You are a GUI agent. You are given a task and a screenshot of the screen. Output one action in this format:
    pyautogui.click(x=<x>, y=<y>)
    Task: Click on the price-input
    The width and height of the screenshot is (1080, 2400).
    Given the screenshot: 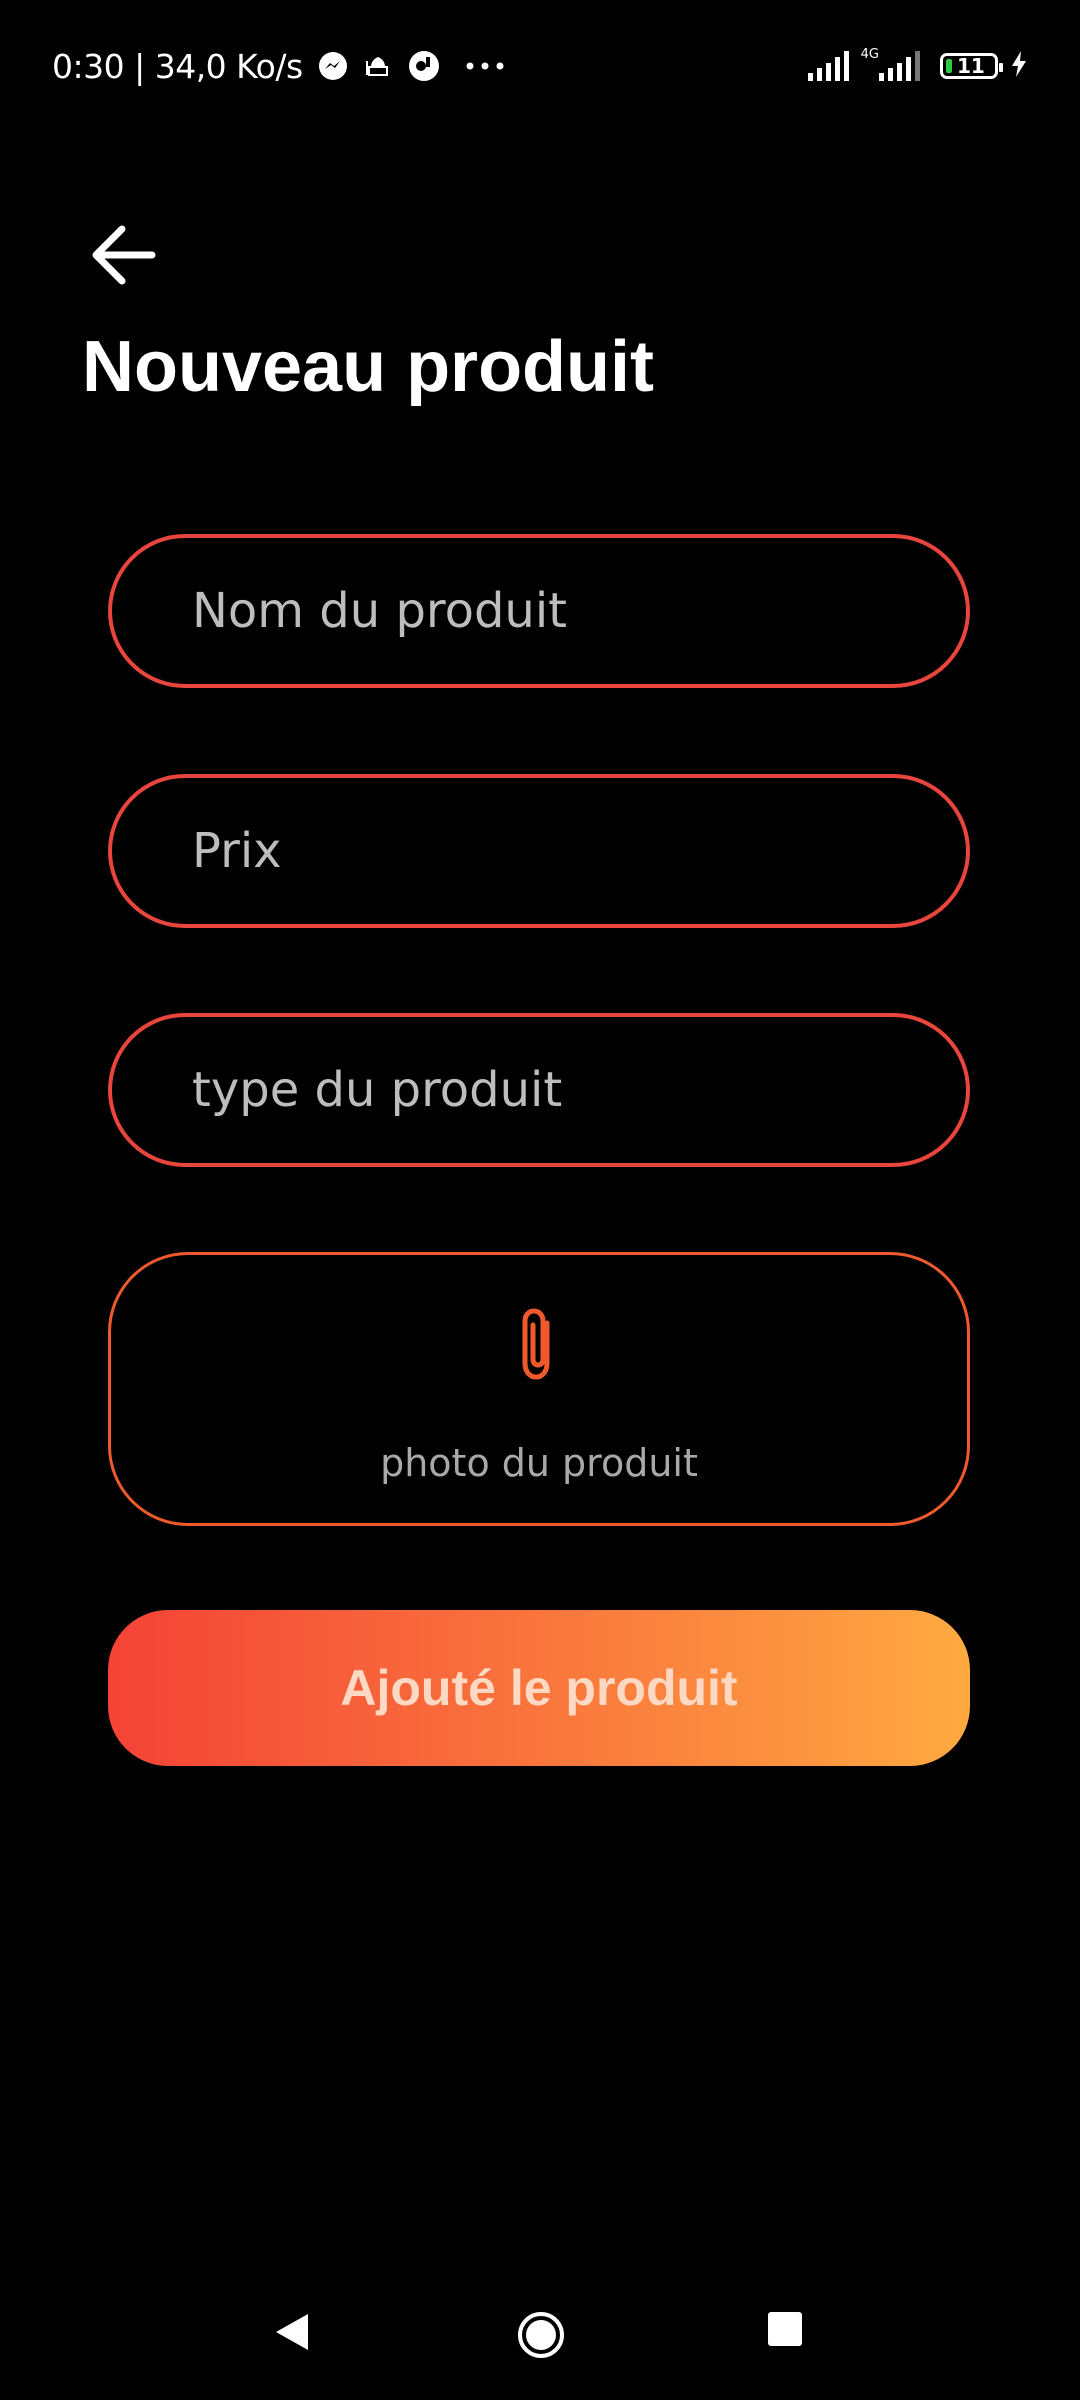 What is the action you would take?
    pyautogui.click(x=539, y=851)
    